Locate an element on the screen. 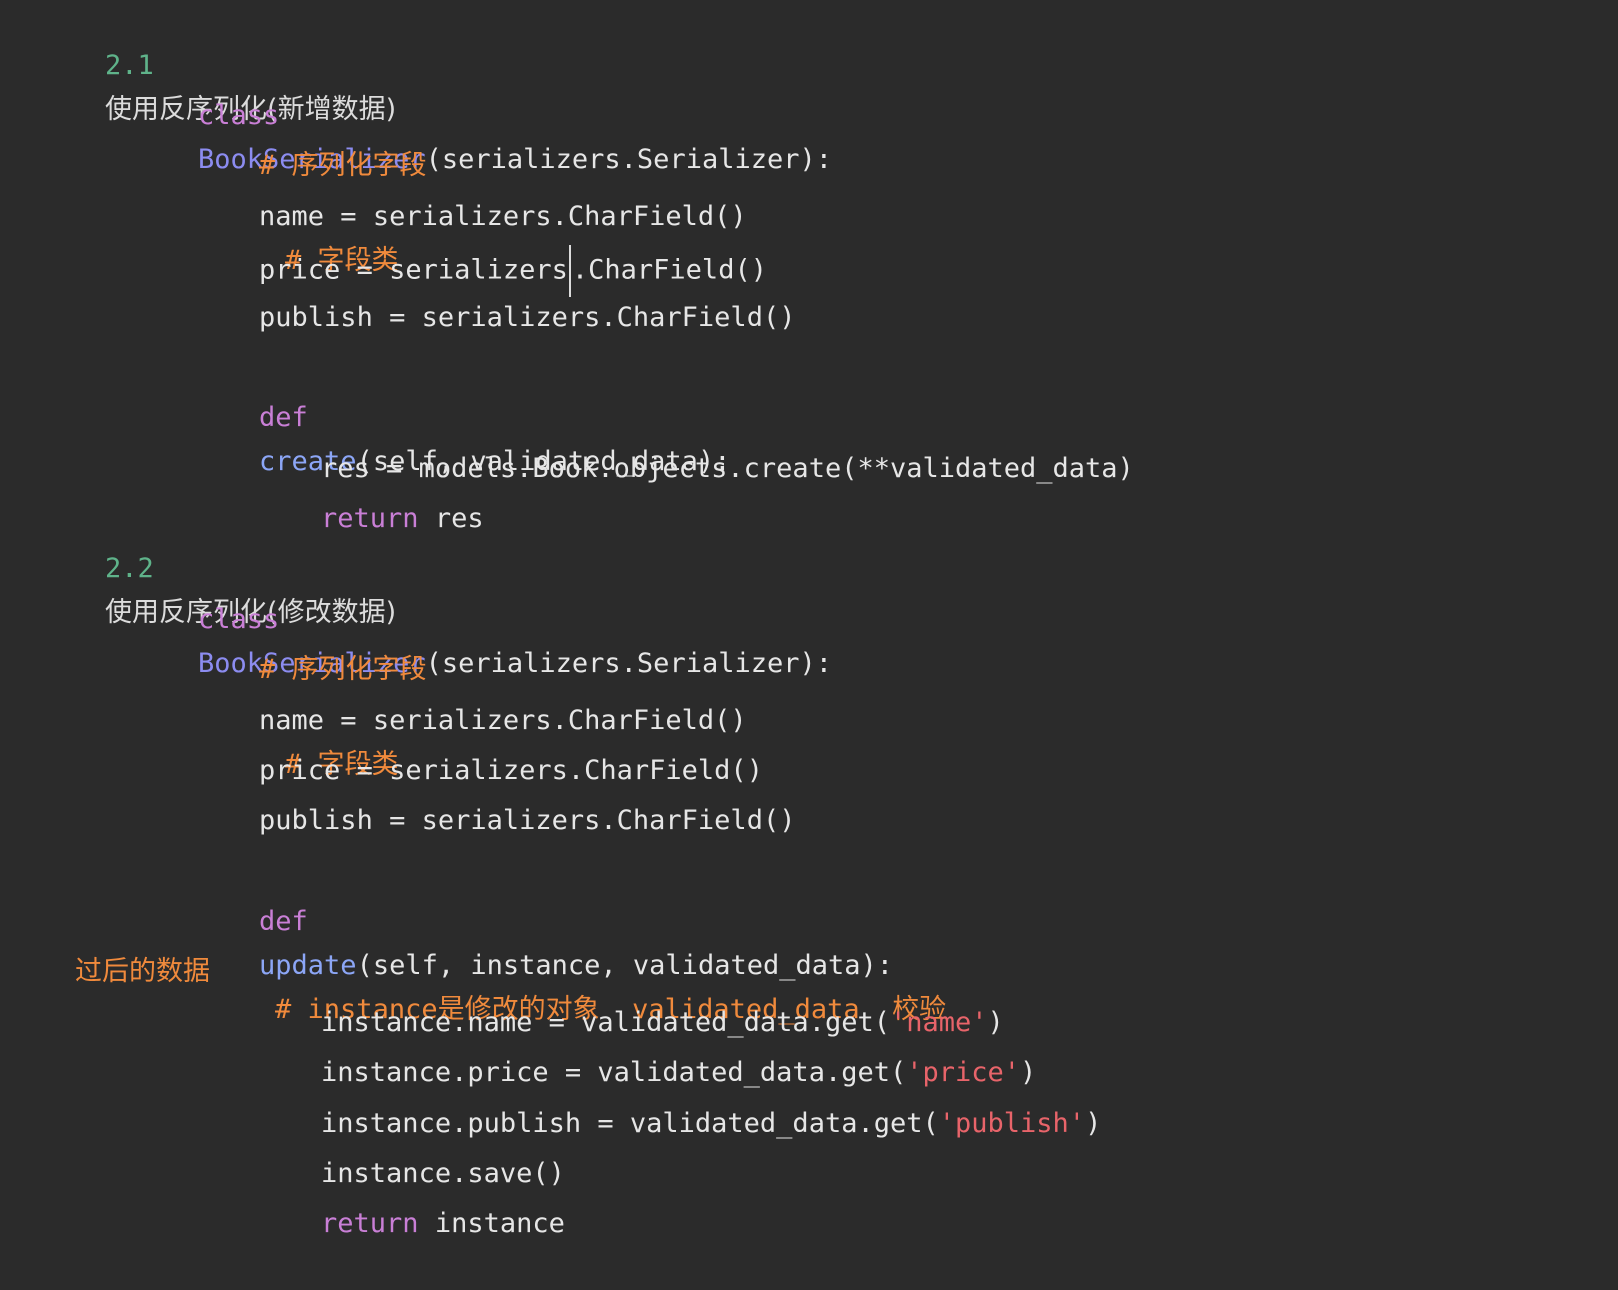  string-literal: 'publish' is located at coordinates (1012, 1123).